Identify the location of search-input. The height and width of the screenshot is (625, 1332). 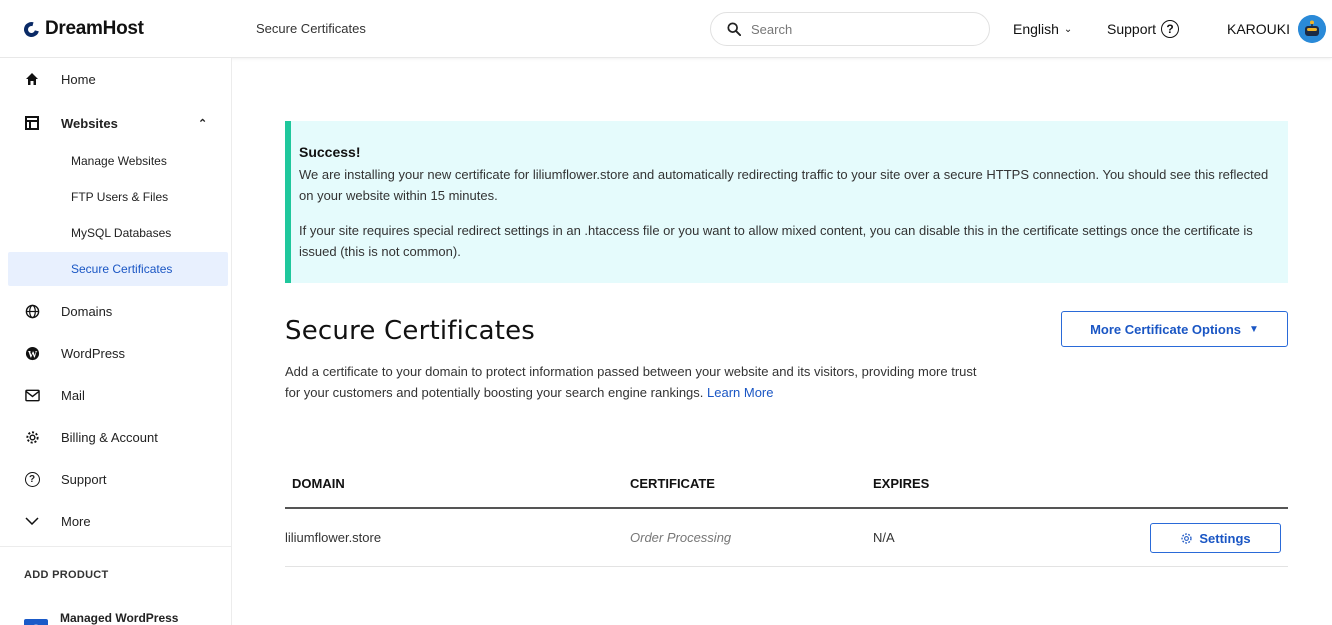
(851, 29).